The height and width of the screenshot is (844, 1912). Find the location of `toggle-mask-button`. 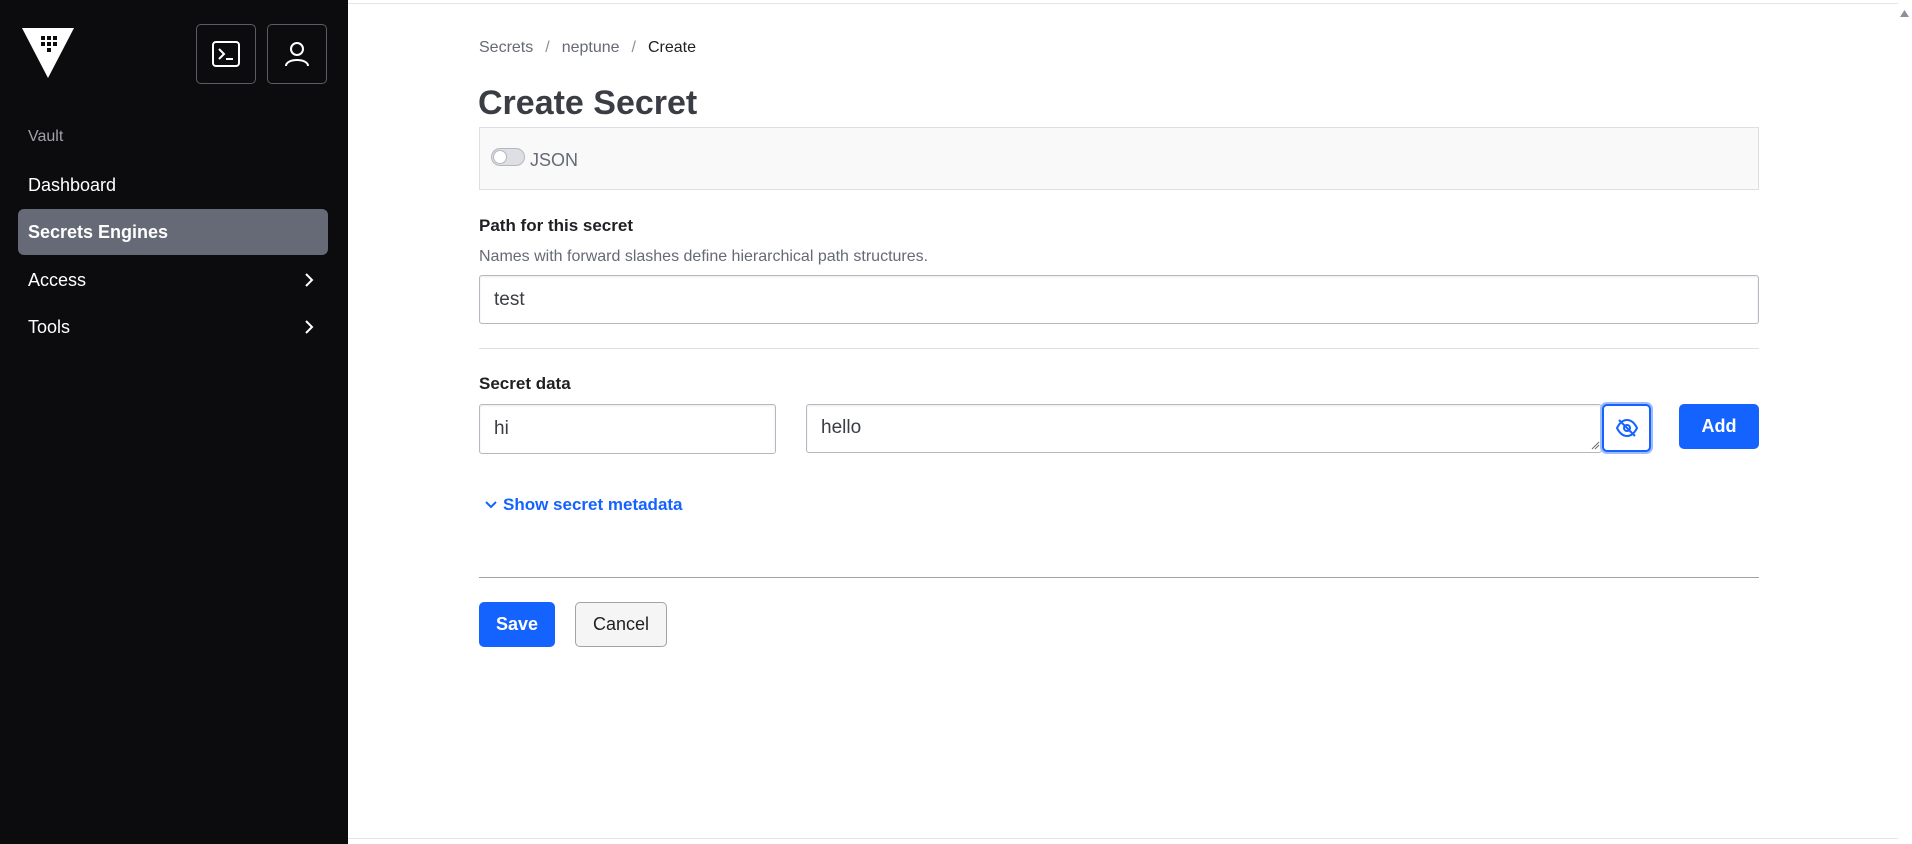

toggle-mask-button is located at coordinates (1626, 428).